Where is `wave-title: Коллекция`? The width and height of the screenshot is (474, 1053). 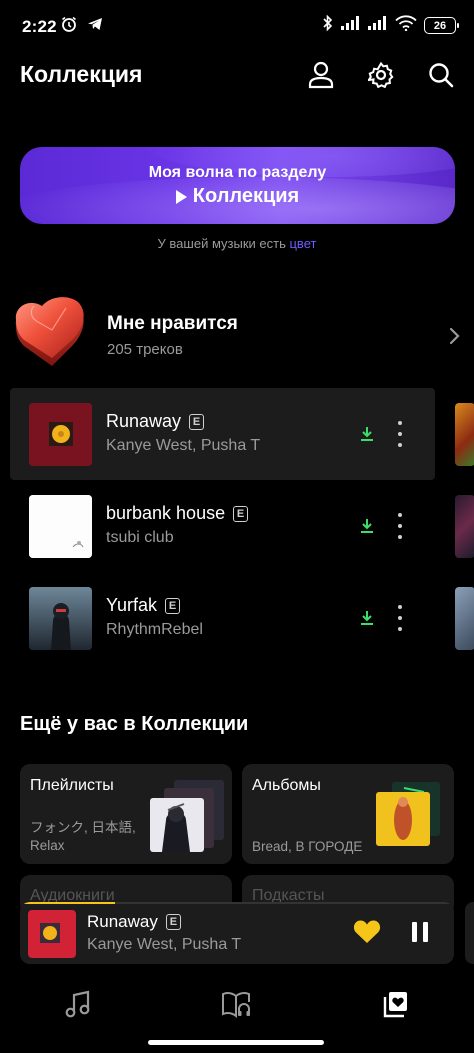
wave-title: Коллекция is located at coordinates (246, 196).